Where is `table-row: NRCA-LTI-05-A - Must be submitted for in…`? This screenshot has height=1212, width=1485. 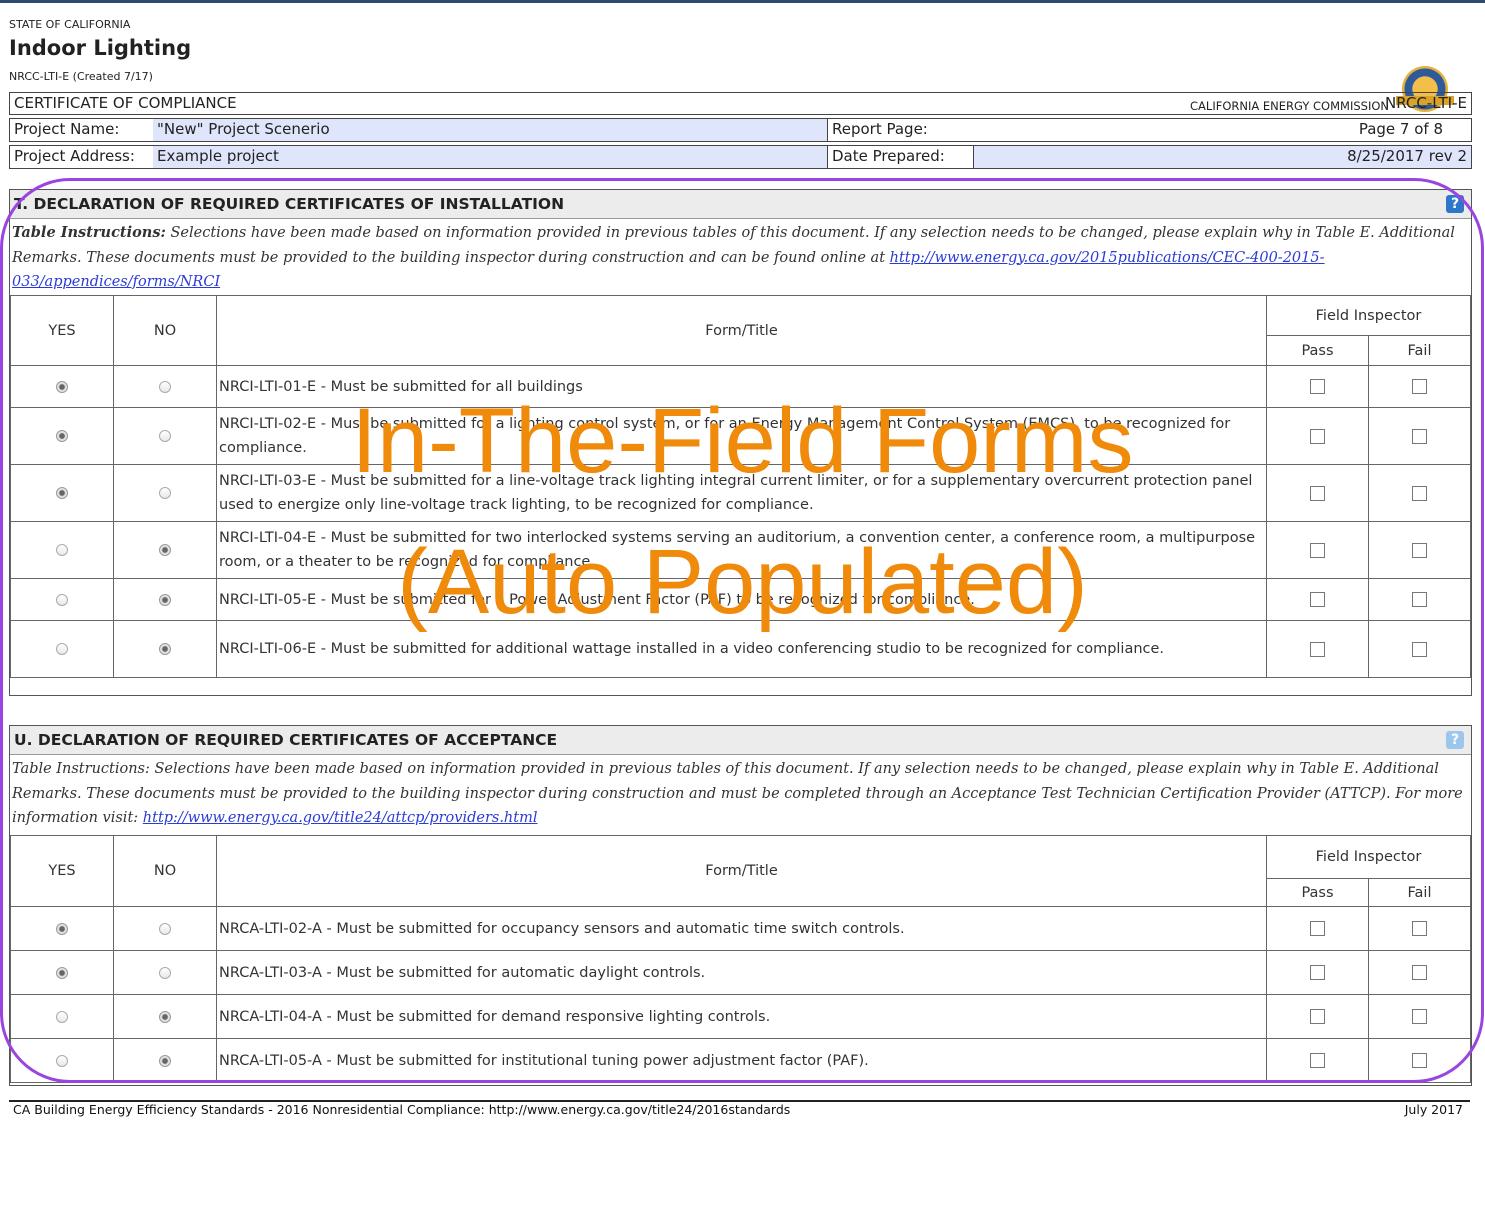 table-row: NRCA-LTI-05-A - Must be submitted for in… is located at coordinates (740, 1060).